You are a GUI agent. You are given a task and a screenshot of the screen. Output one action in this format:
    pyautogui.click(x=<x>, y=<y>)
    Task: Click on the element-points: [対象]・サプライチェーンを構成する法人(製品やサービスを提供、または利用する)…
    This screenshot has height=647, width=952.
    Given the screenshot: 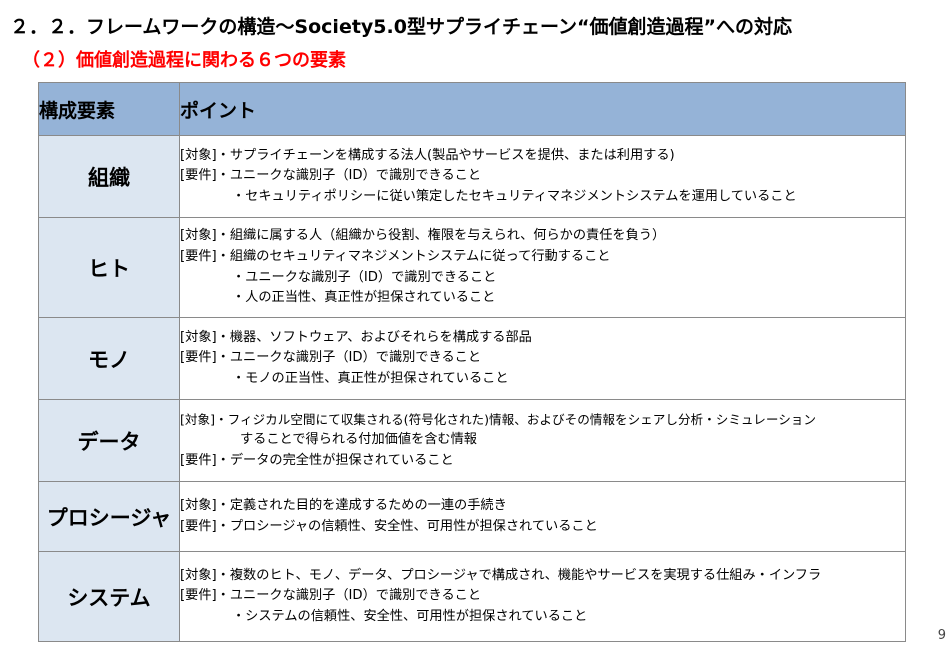 What is the action you would take?
    pyautogui.click(x=542, y=176)
    